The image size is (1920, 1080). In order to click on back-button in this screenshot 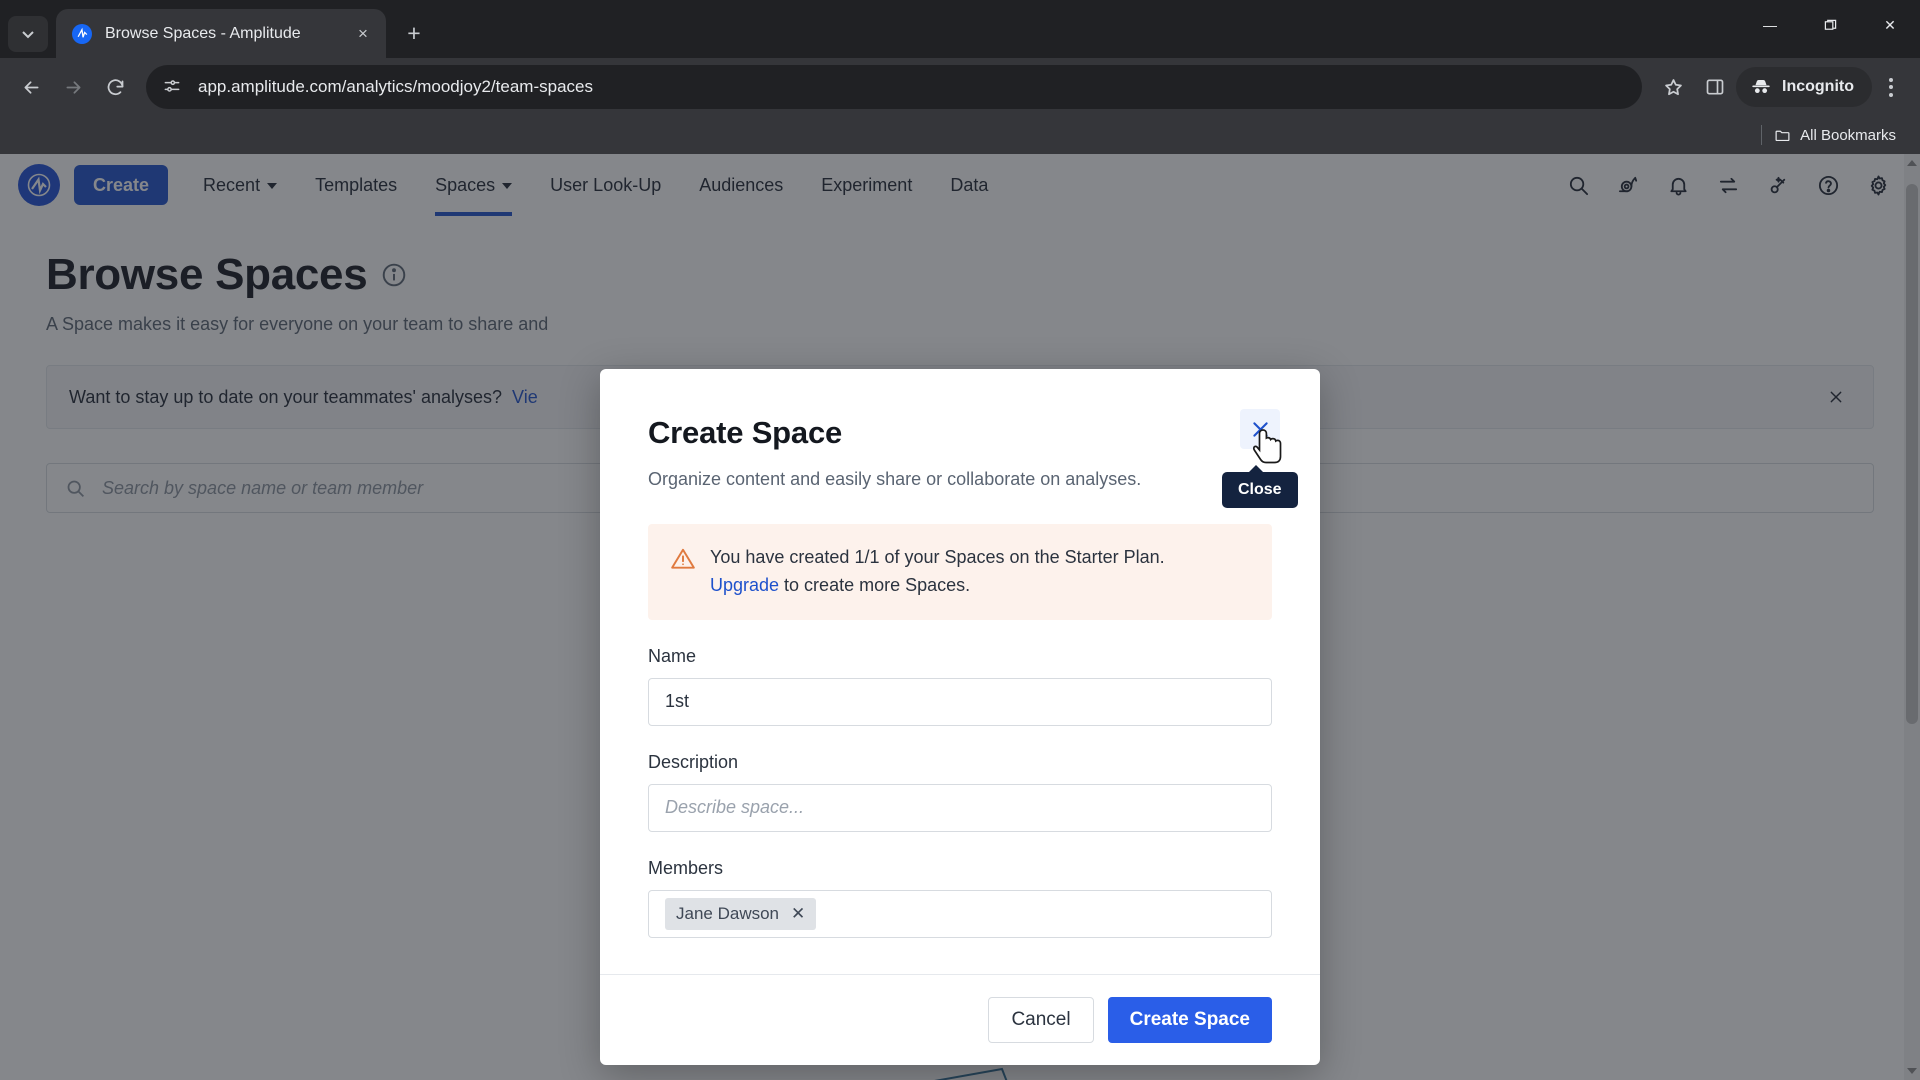, I will do `click(31, 87)`.